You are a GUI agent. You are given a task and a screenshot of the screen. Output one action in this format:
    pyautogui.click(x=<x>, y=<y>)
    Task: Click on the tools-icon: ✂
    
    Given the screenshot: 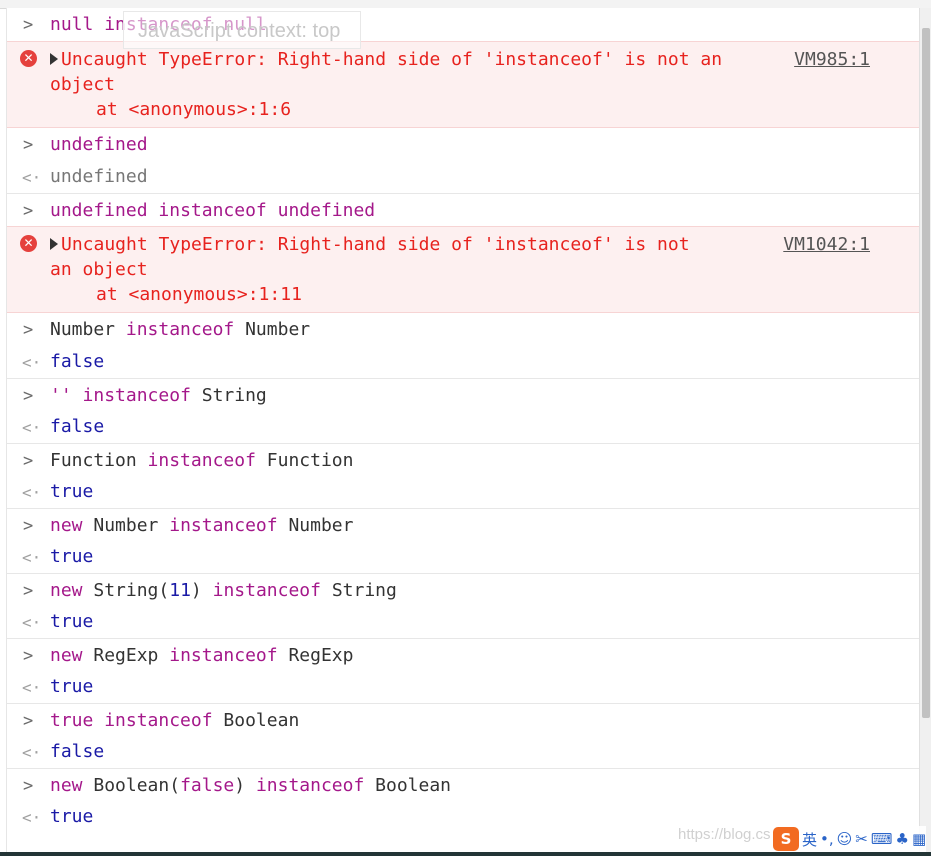 What is the action you would take?
    pyautogui.click(x=861, y=839)
    